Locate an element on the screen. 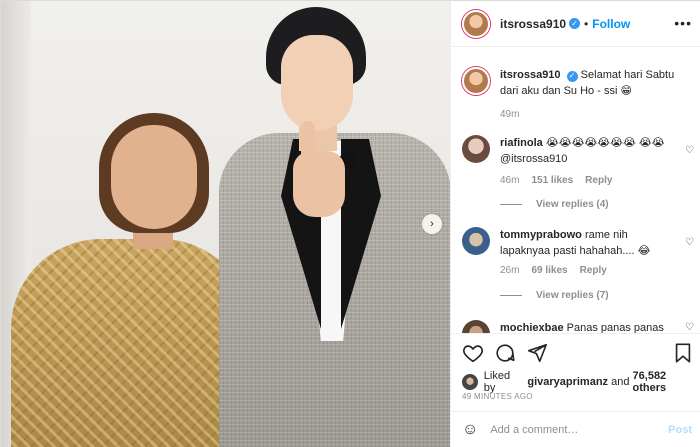  liked-by-user: givaryaprimanz is located at coordinates (567, 382).